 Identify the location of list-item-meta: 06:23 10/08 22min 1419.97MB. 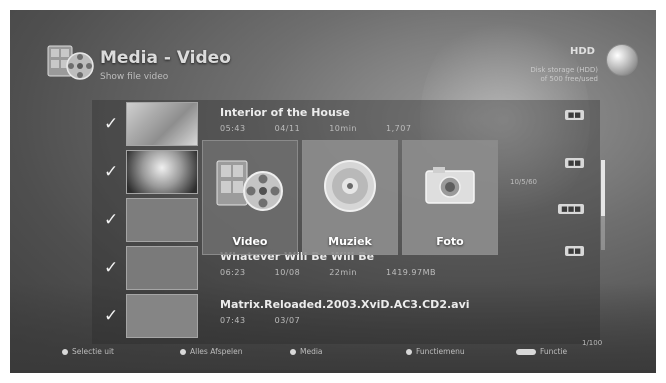
(341, 272).